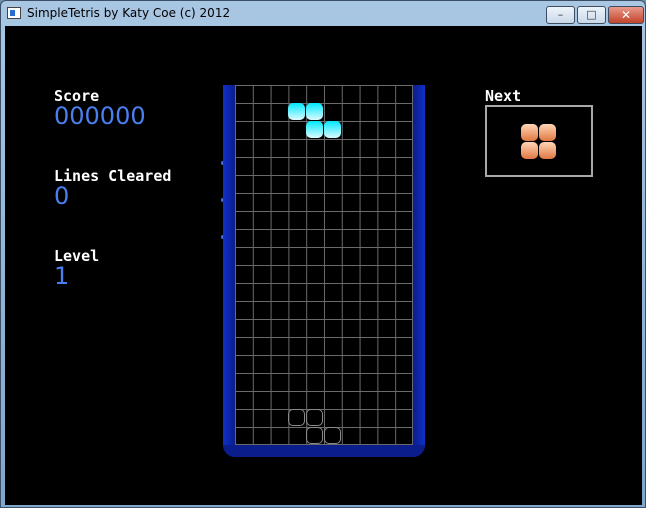 The width and height of the screenshot is (646, 508). What do you see at coordinates (560, 15) in the screenshot?
I see `minimize-button: –` at bounding box center [560, 15].